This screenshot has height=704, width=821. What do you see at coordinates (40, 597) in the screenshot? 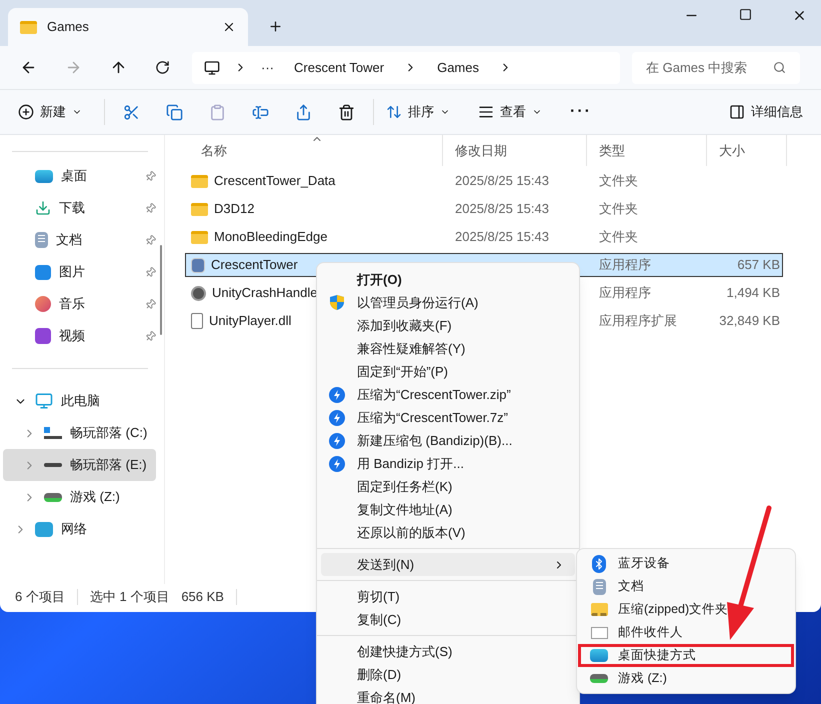
I see `status-text: 6 个项目` at bounding box center [40, 597].